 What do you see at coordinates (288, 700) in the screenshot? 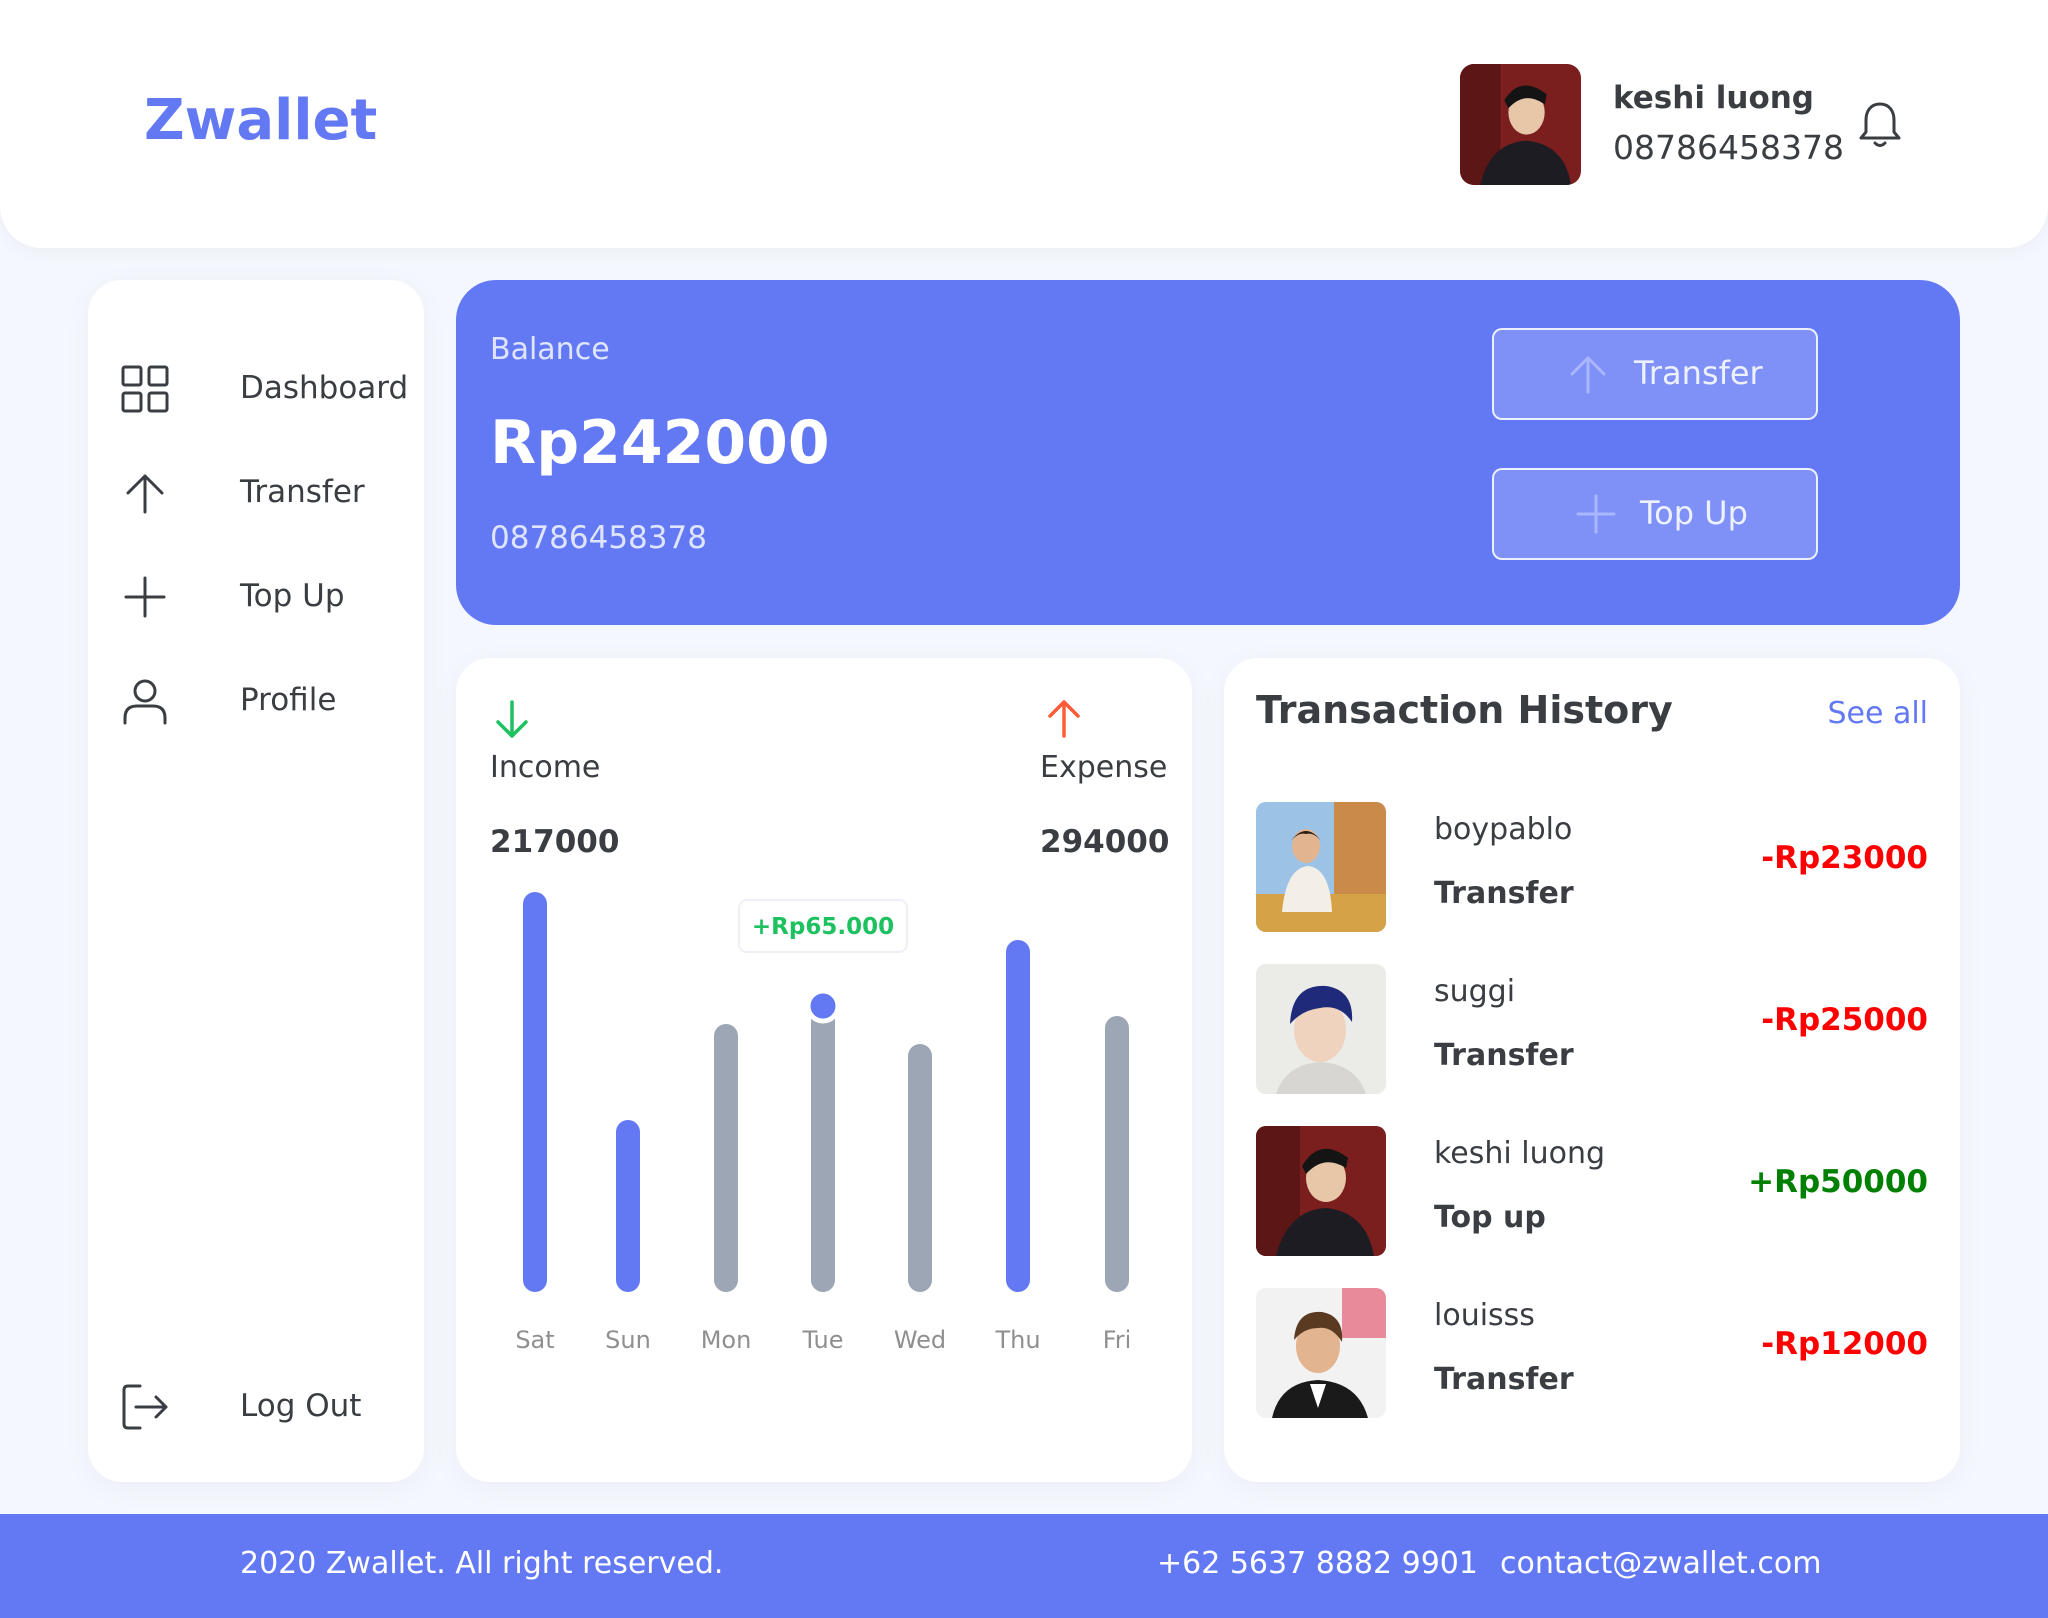
I see `sidebar-item-label: Profile` at bounding box center [288, 700].